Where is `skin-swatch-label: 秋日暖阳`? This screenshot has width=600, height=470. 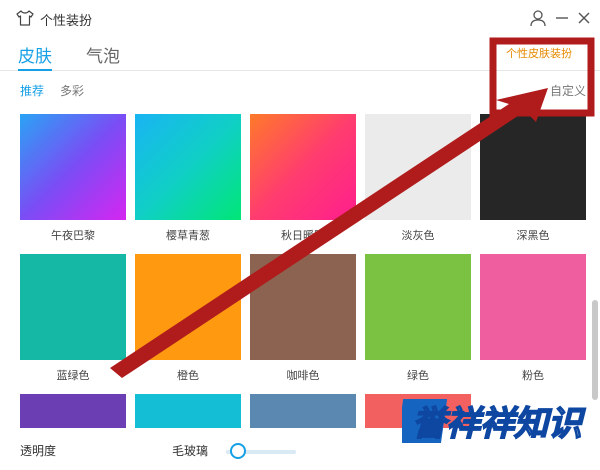 skin-swatch-label: 秋日暖阳 is located at coordinates (303, 235).